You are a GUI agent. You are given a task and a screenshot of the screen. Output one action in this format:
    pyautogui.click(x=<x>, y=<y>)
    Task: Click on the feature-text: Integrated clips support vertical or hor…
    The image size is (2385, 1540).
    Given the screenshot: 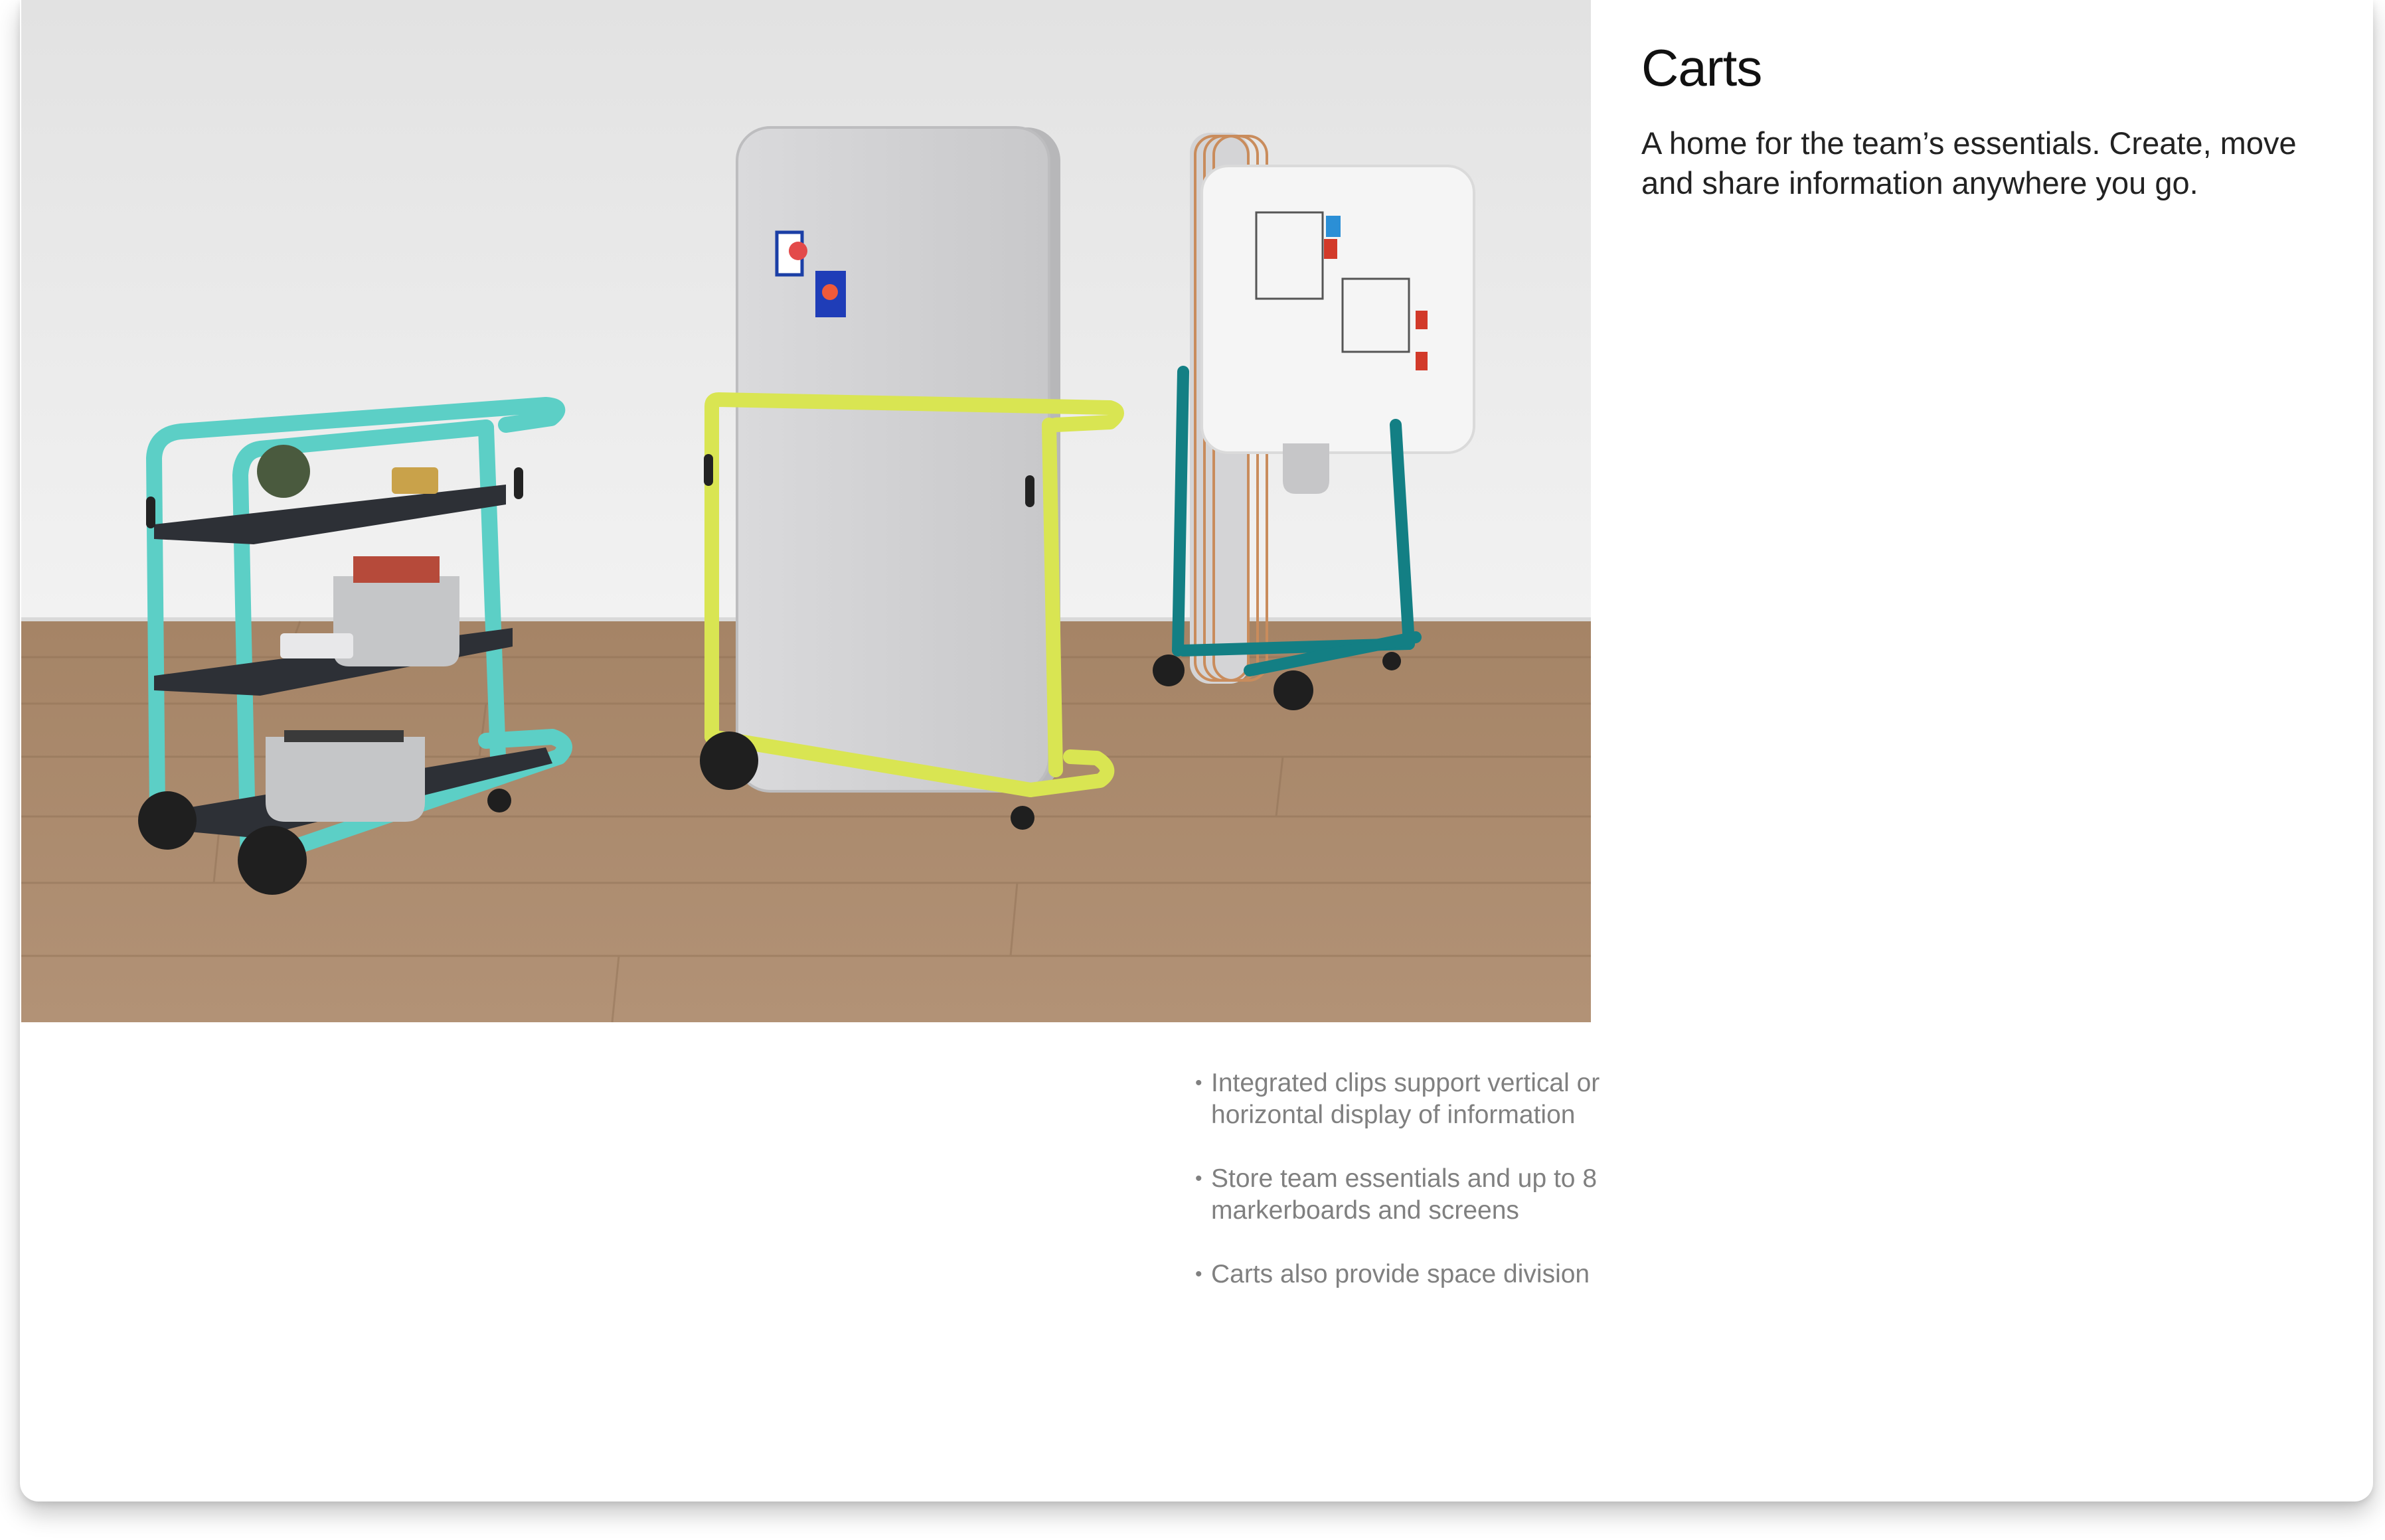 What is the action you would take?
    pyautogui.click(x=1405, y=1099)
    